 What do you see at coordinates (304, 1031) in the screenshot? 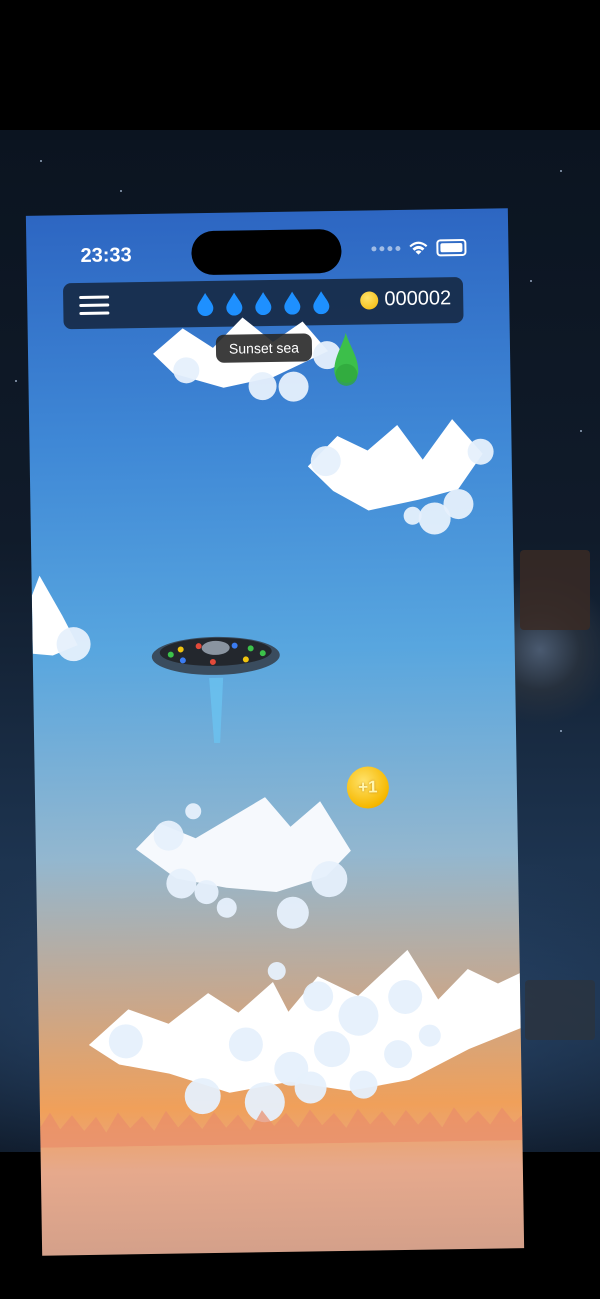
I see `cloud-bank` at bounding box center [304, 1031].